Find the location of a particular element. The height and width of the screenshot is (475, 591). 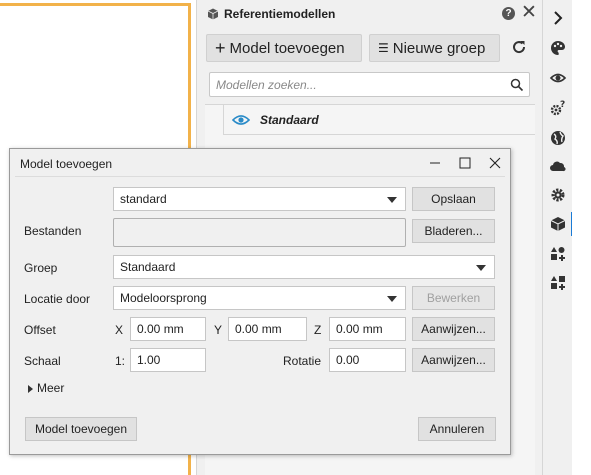

eye-icon is located at coordinates (241, 120).